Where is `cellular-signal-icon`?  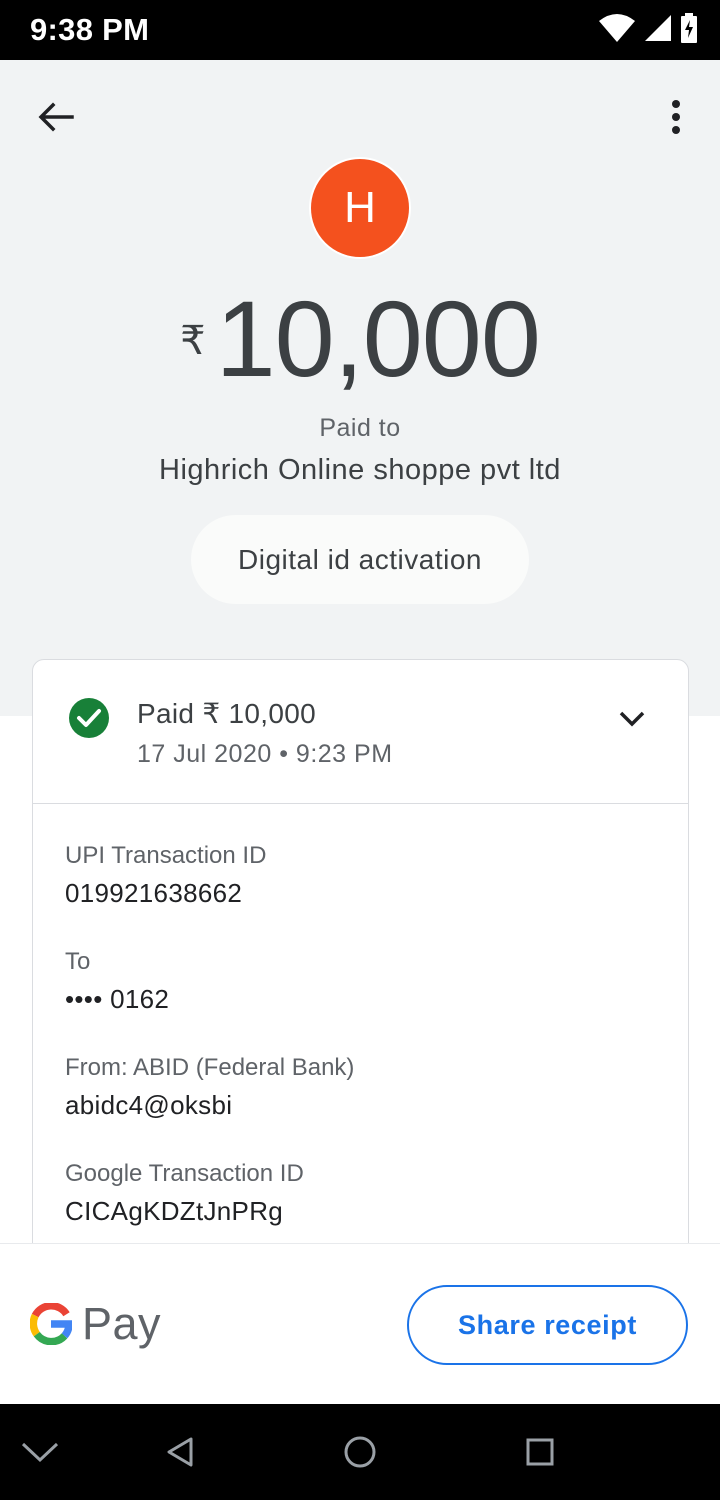
cellular-signal-icon is located at coordinates (658, 30).